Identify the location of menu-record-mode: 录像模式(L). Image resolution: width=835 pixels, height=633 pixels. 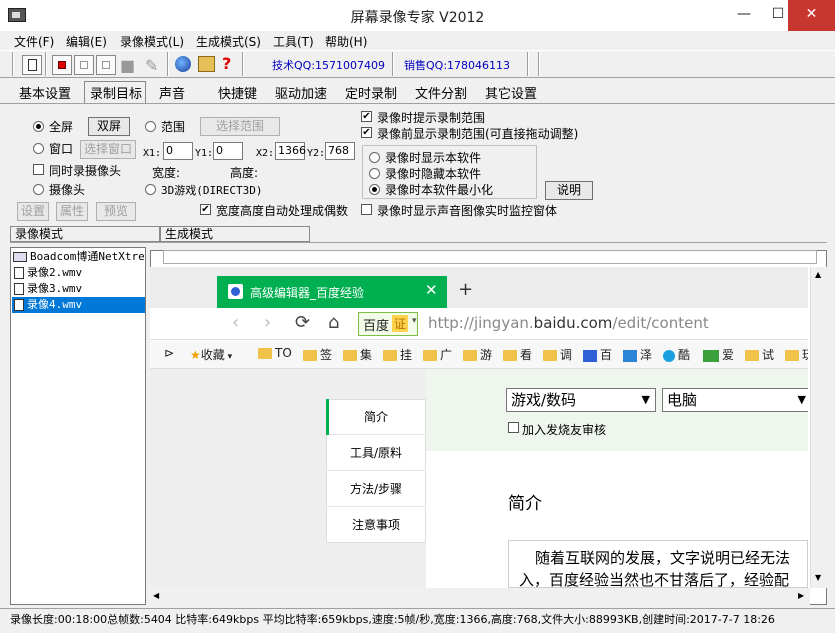
(152, 41).